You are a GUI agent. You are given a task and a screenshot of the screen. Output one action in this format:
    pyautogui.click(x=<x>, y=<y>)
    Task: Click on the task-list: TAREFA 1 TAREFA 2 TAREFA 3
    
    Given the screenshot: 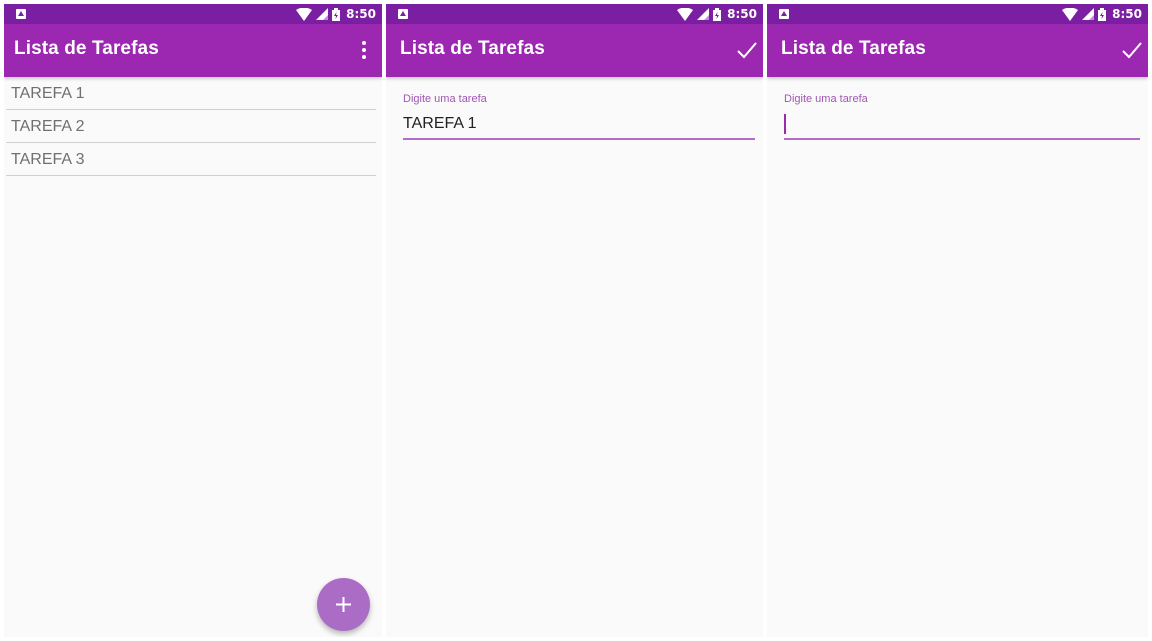 What is the action you would take?
    pyautogui.click(x=193, y=126)
    